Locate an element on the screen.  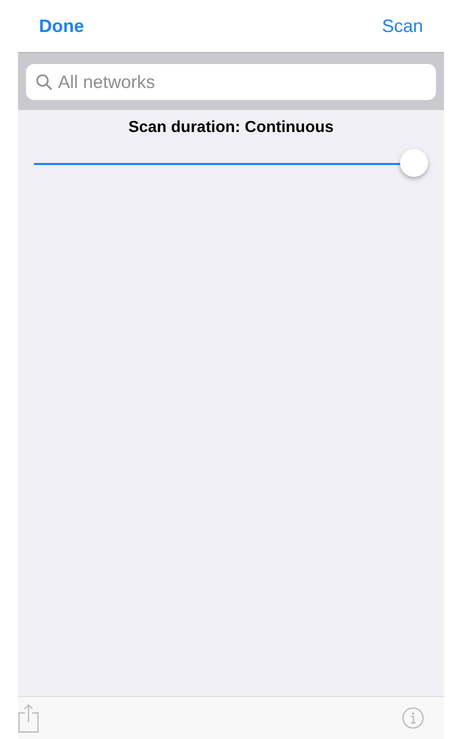
slider-thumb is located at coordinates (414, 163).